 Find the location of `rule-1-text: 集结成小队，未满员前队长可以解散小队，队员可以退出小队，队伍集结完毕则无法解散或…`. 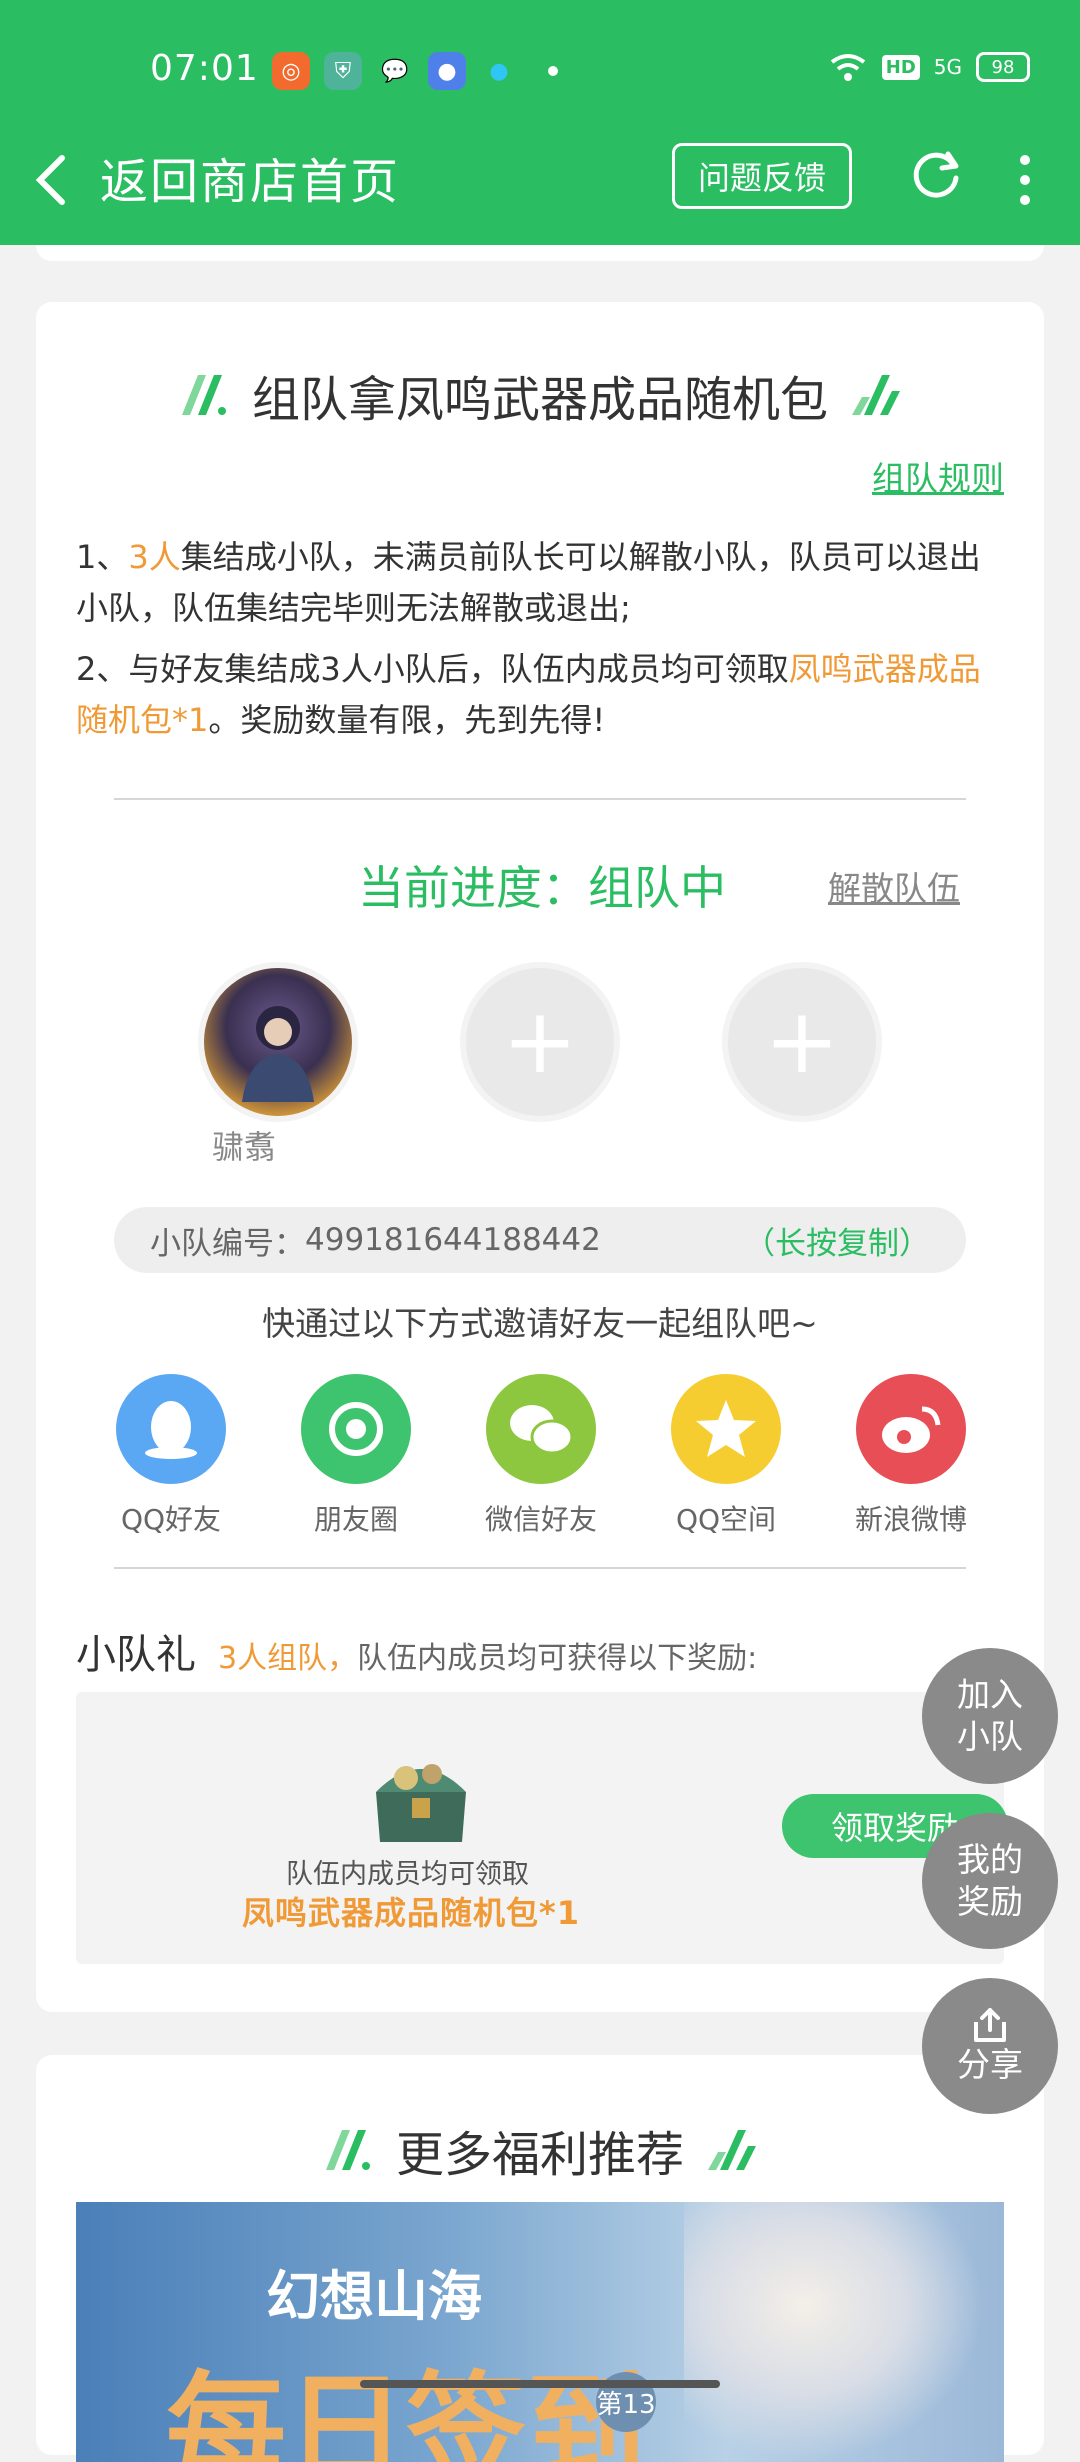

rule-1-text: 集结成小队，未满员前队长可以解散小队，队员可以退出小队，队伍集结完毕则无法解散或… is located at coordinates (528, 582).